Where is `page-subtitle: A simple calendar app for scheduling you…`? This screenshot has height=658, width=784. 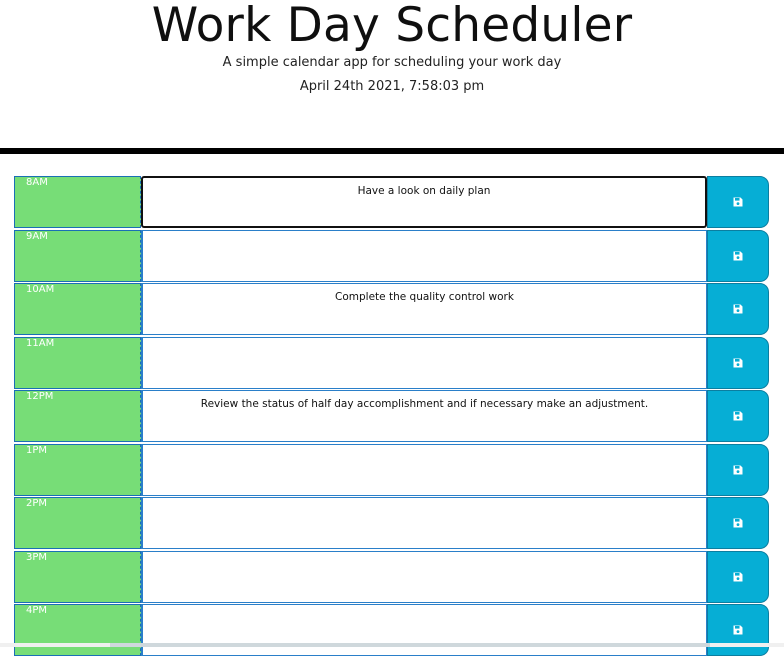 page-subtitle: A simple calendar app for scheduling you… is located at coordinates (392, 62).